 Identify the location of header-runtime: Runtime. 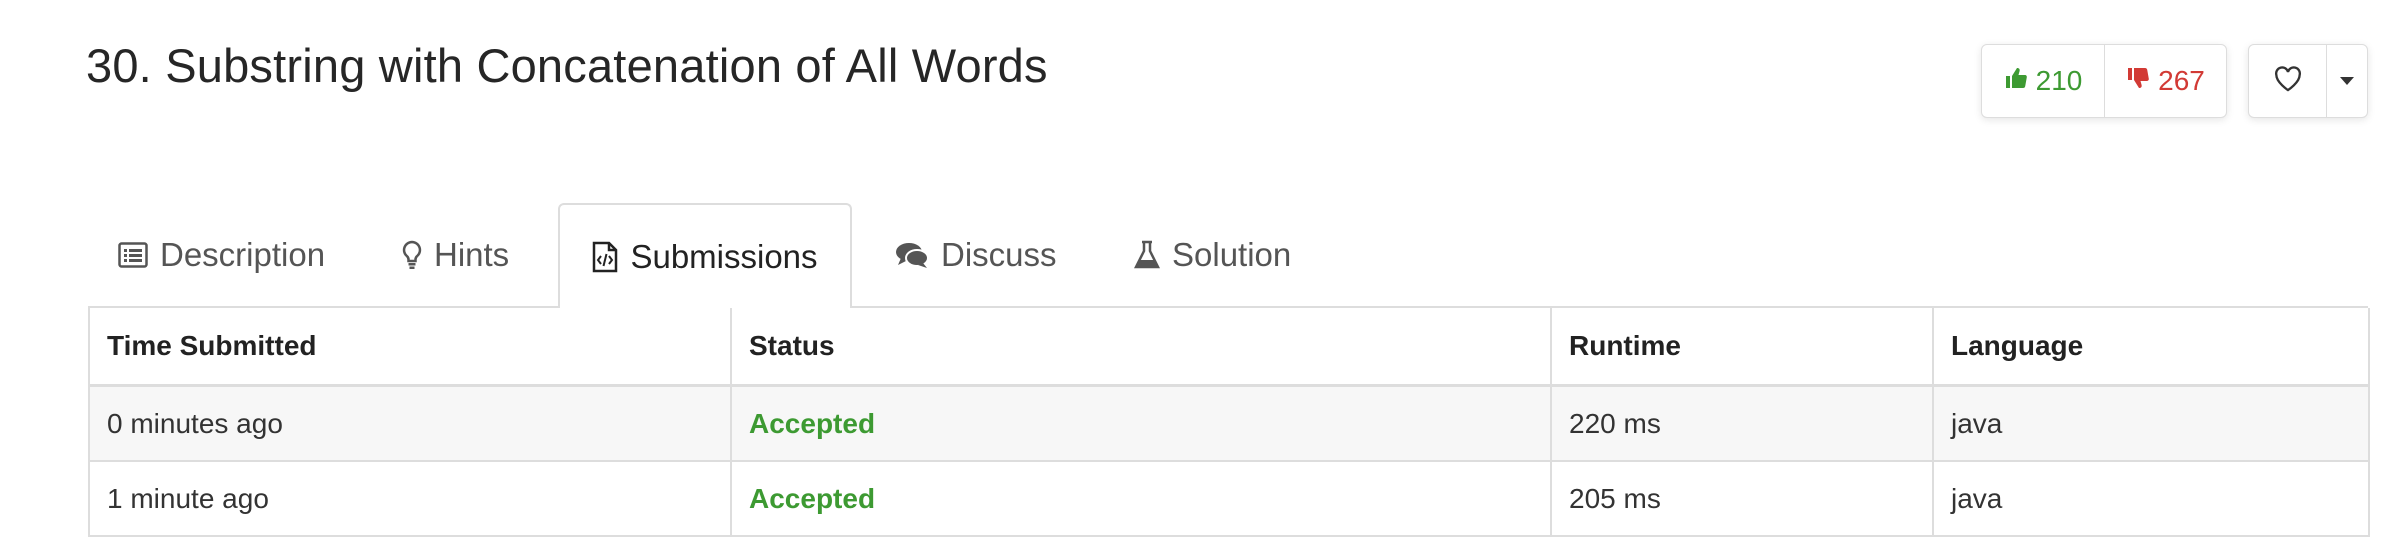
(1742, 347).